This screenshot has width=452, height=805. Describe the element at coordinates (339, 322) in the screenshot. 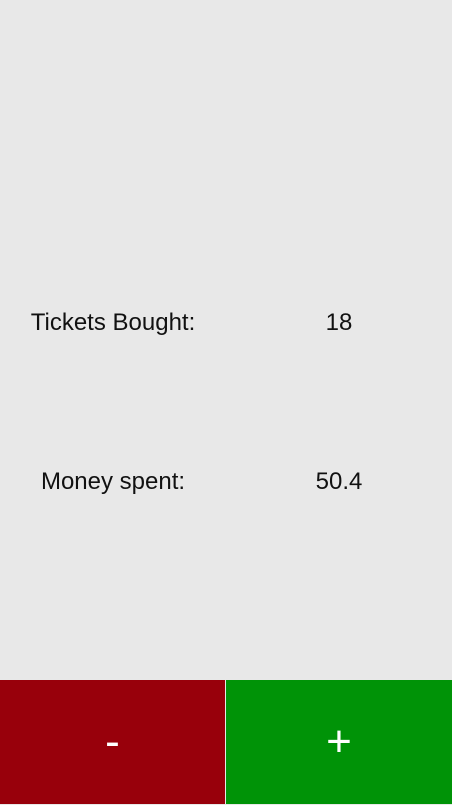

I see `tickets-value: 18` at that location.